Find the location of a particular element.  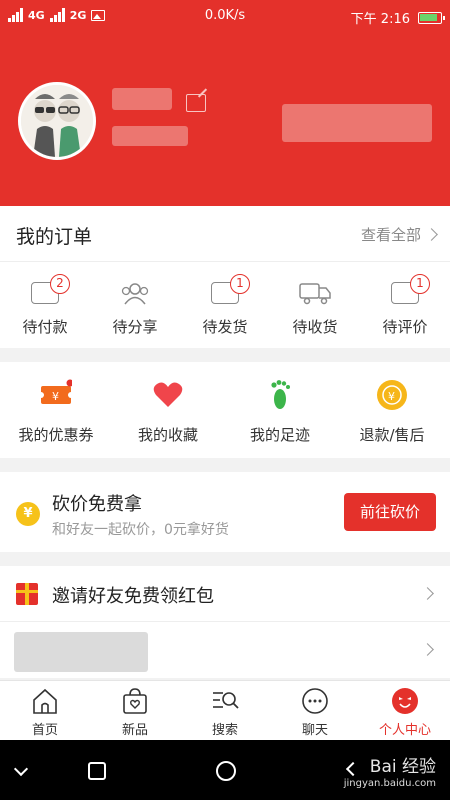

footprint-icon is located at coordinates (280, 394).